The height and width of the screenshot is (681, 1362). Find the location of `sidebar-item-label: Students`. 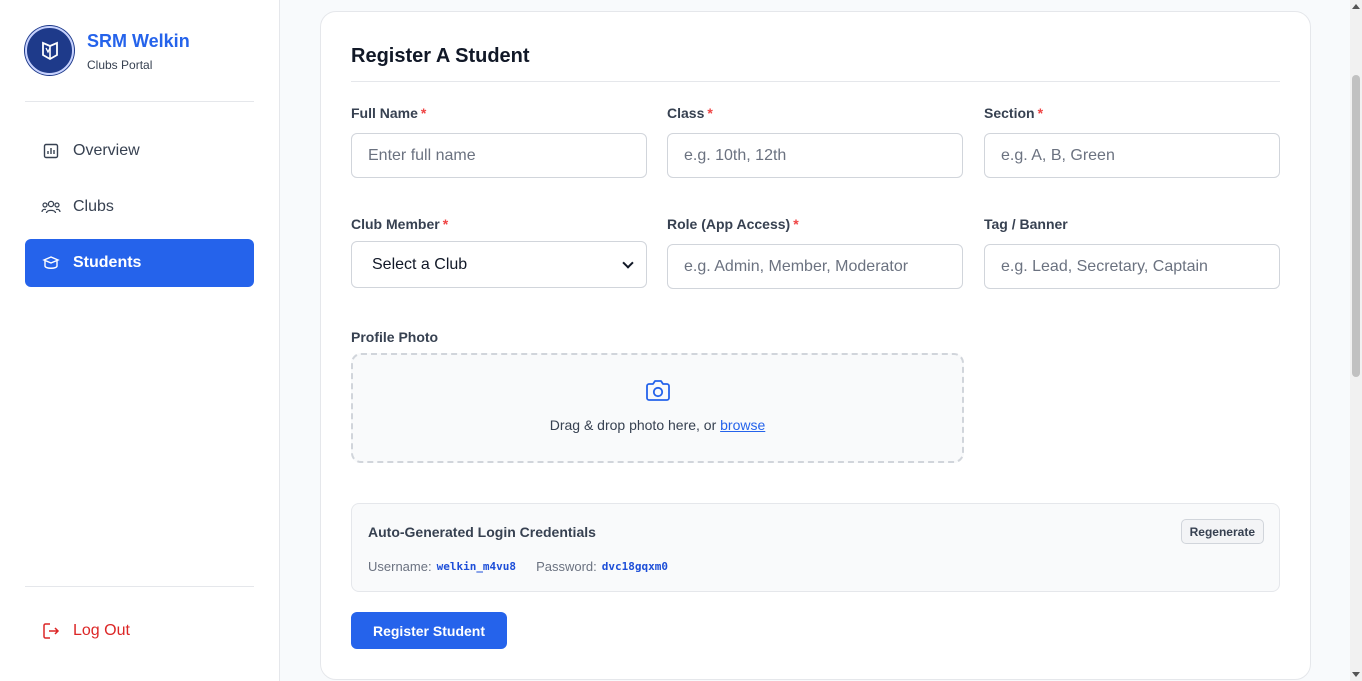

sidebar-item-label: Students is located at coordinates (107, 262).